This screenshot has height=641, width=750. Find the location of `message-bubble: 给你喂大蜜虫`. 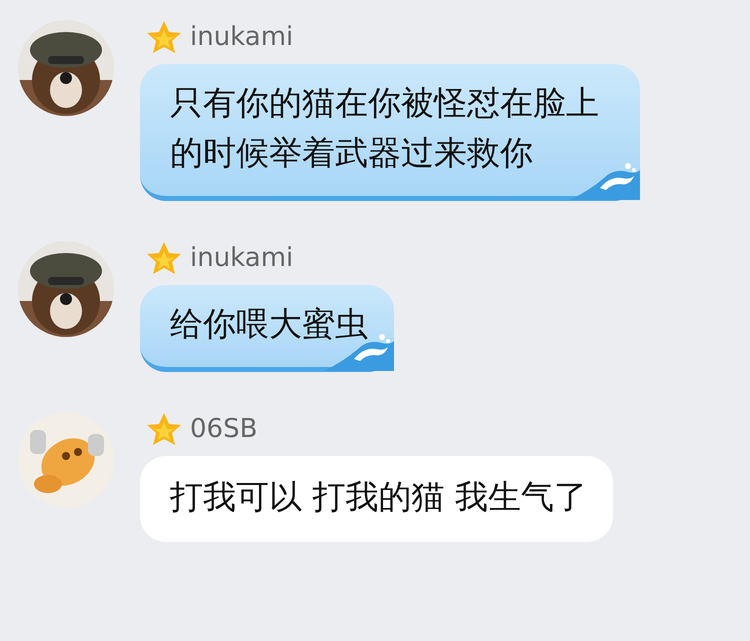

message-bubble: 给你喂大蜜虫 is located at coordinates (267, 328).